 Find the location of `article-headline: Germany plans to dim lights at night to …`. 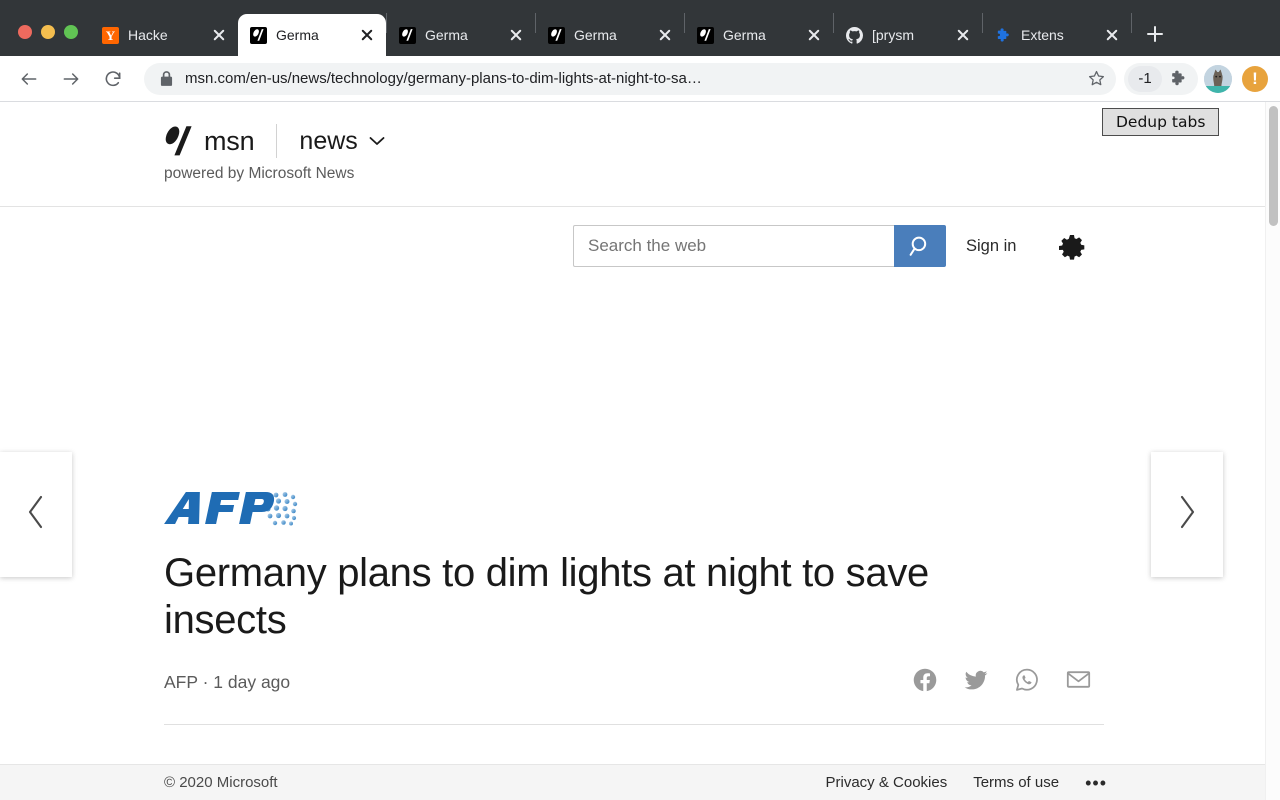

article-headline: Germany plans to dim lights at night to … is located at coordinates (546, 597).